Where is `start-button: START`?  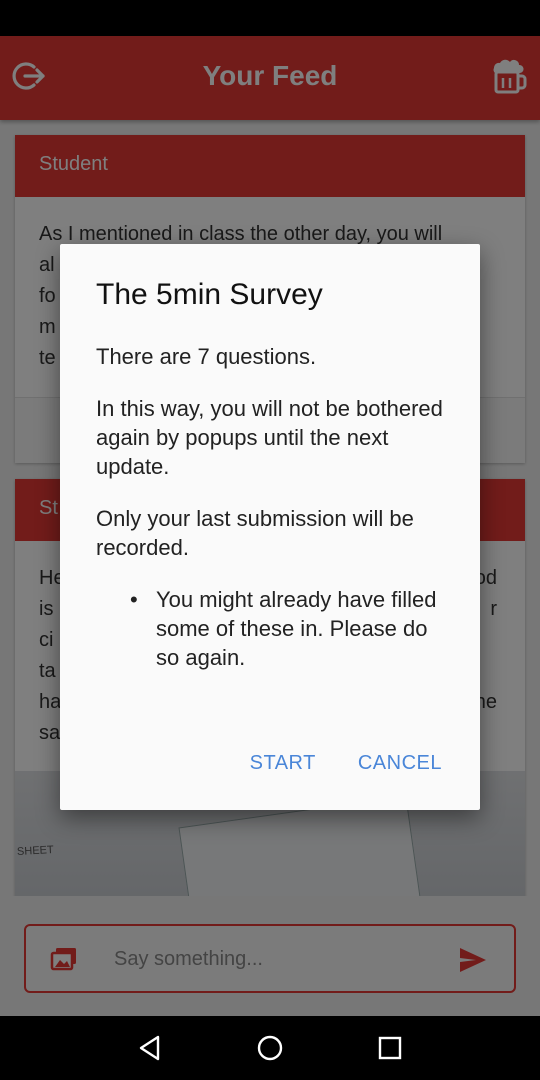 start-button: START is located at coordinates (283, 763).